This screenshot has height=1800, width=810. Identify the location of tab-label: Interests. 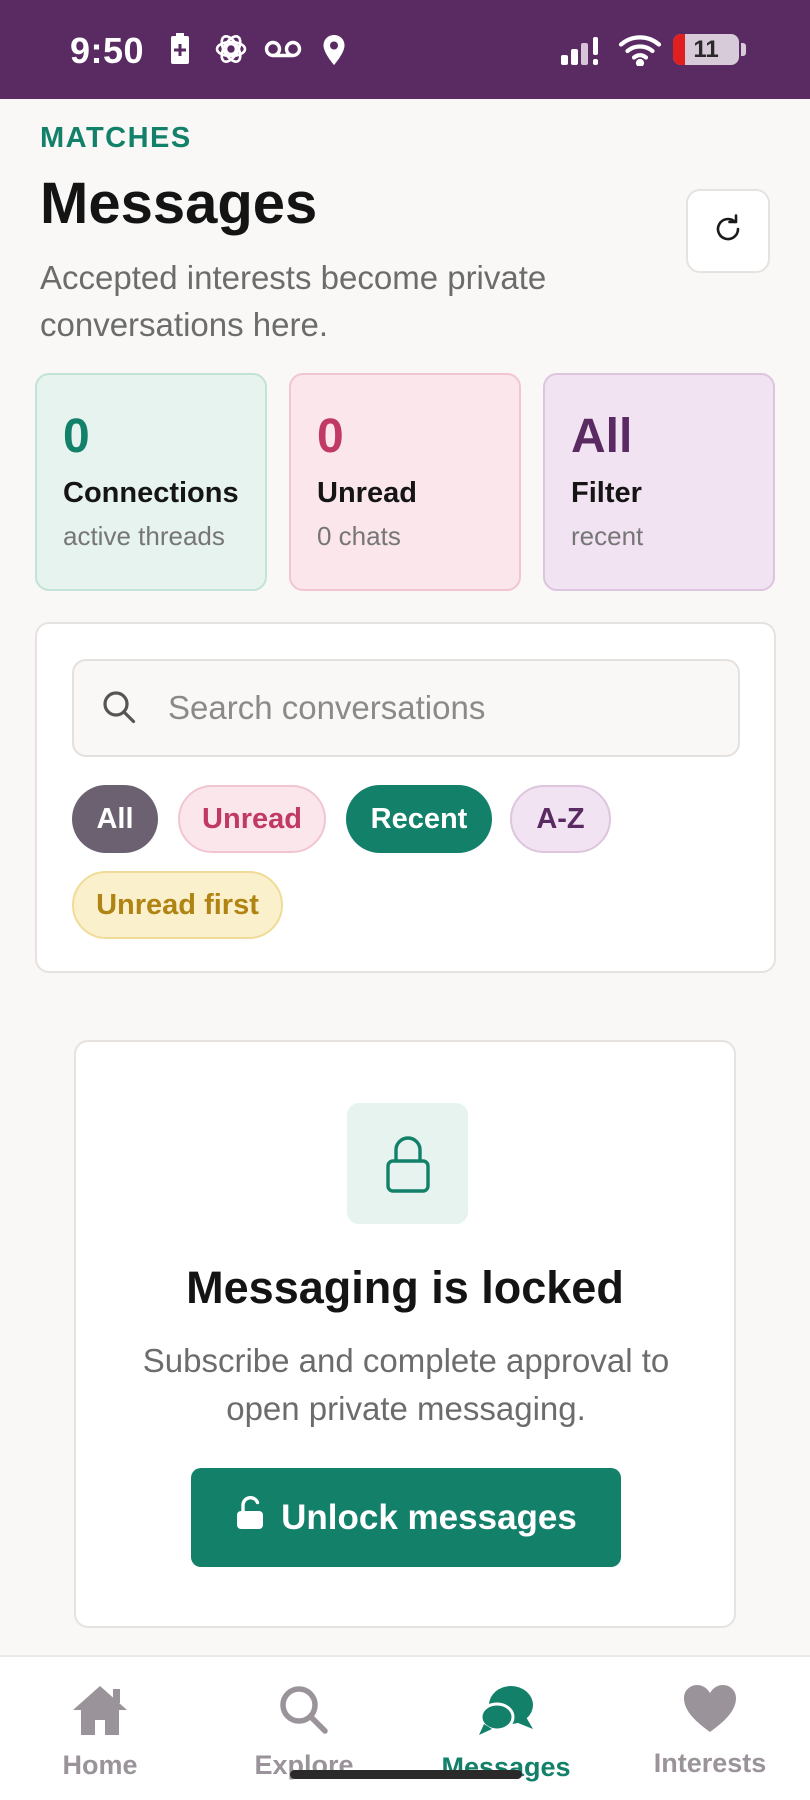
(710, 1763).